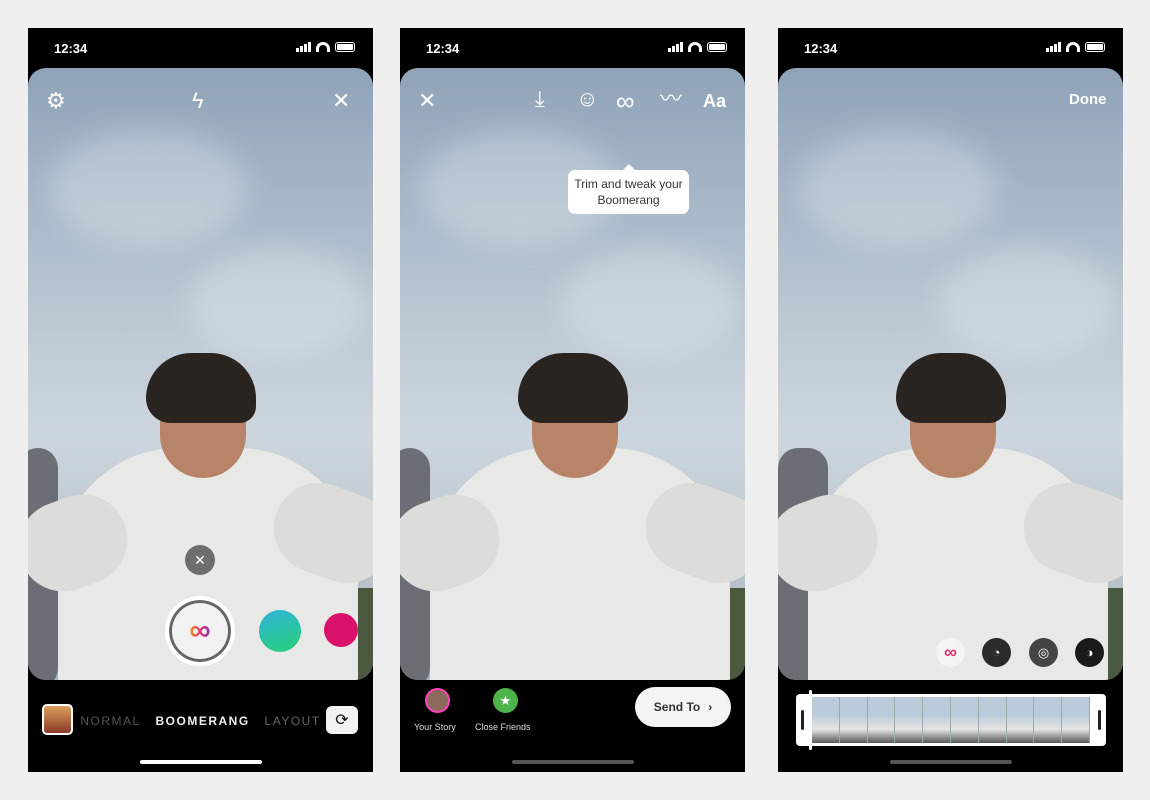 The height and width of the screenshot is (800, 1150). I want to click on trim-handle-right, so click(1099, 720).